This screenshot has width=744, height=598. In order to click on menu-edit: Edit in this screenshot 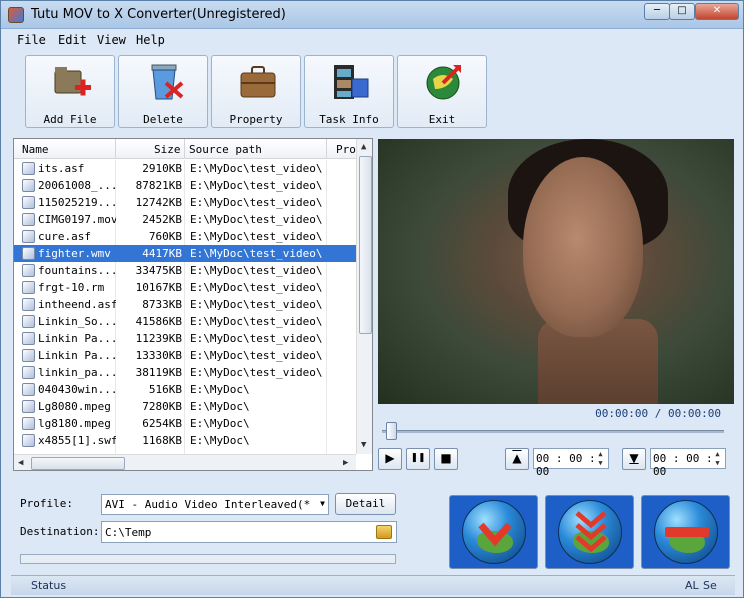, I will do `click(72, 40)`.